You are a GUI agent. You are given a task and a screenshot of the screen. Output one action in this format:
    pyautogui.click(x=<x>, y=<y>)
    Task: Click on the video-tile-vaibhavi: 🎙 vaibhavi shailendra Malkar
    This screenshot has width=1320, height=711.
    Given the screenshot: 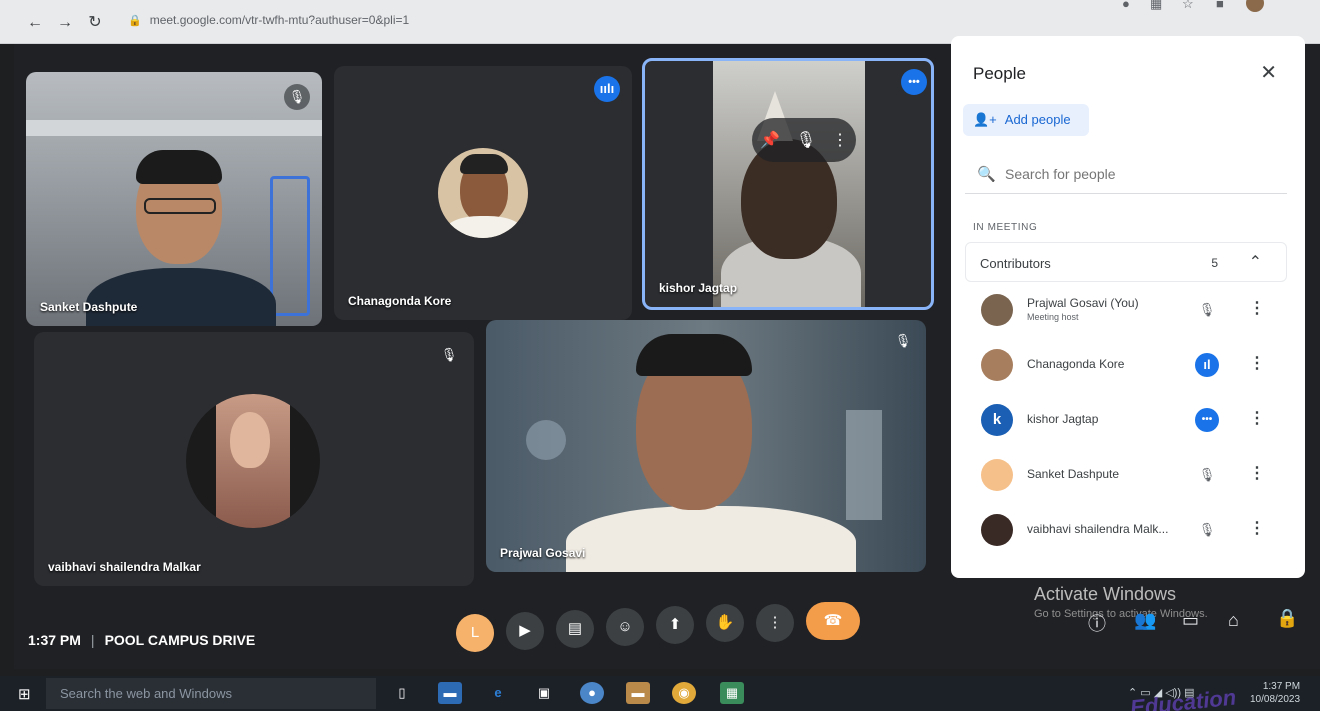 What is the action you would take?
    pyautogui.click(x=254, y=459)
    